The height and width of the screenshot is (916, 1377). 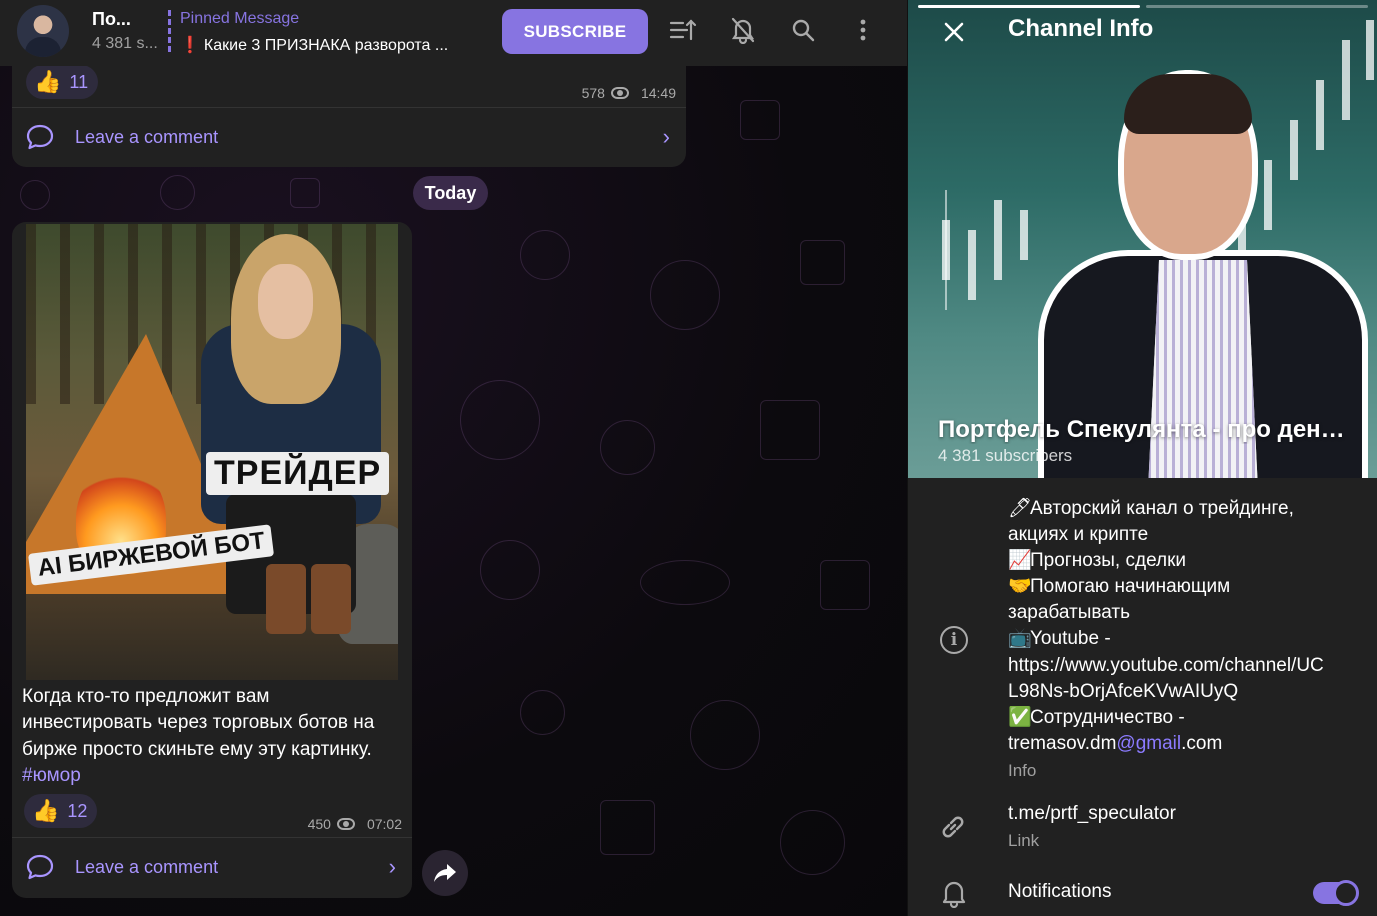 What do you see at coordinates (743, 30) in the screenshot?
I see `mute-bell-icon` at bounding box center [743, 30].